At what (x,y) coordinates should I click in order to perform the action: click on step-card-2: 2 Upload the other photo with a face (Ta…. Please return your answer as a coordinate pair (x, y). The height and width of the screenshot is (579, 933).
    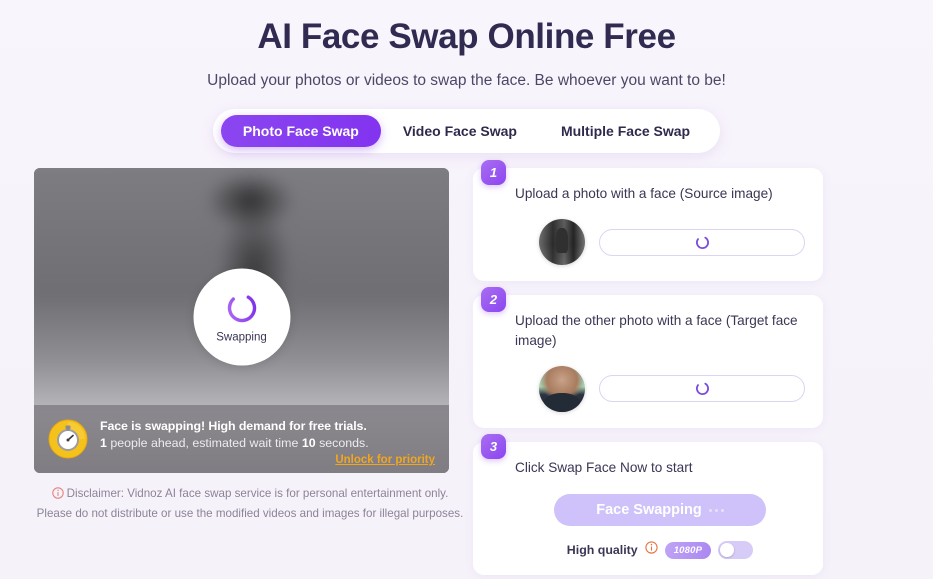
    Looking at the image, I should click on (648, 357).